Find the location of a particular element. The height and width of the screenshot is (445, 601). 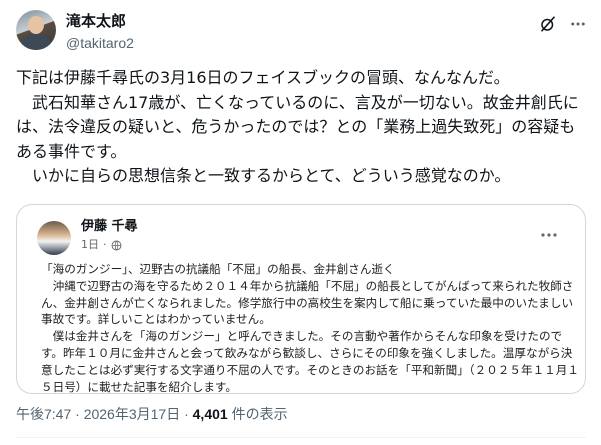

fb-paragraph: 「海のガンジー」、辺野古の抗議船「不屈」の船長、金井創さん逝く is located at coordinates (218, 269).